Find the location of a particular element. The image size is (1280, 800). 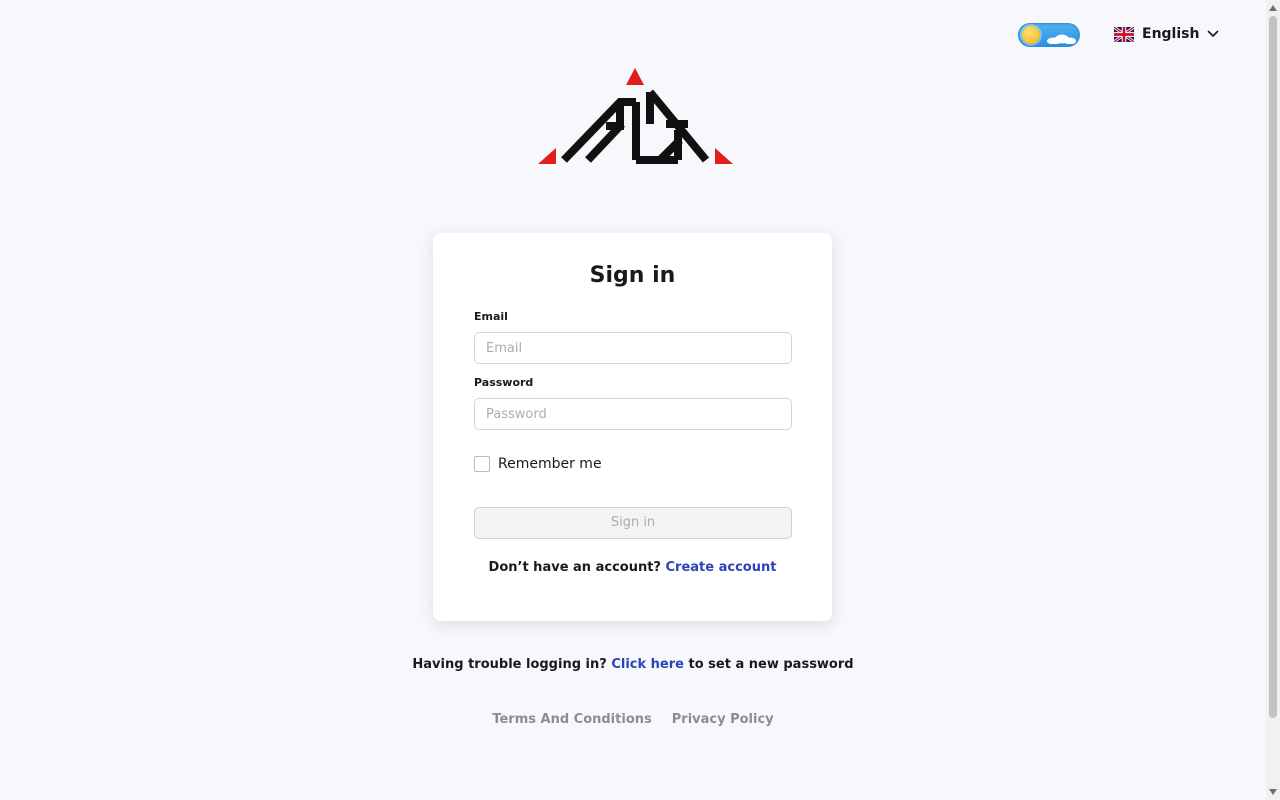

create-account-link: Create account is located at coordinates (721, 567).